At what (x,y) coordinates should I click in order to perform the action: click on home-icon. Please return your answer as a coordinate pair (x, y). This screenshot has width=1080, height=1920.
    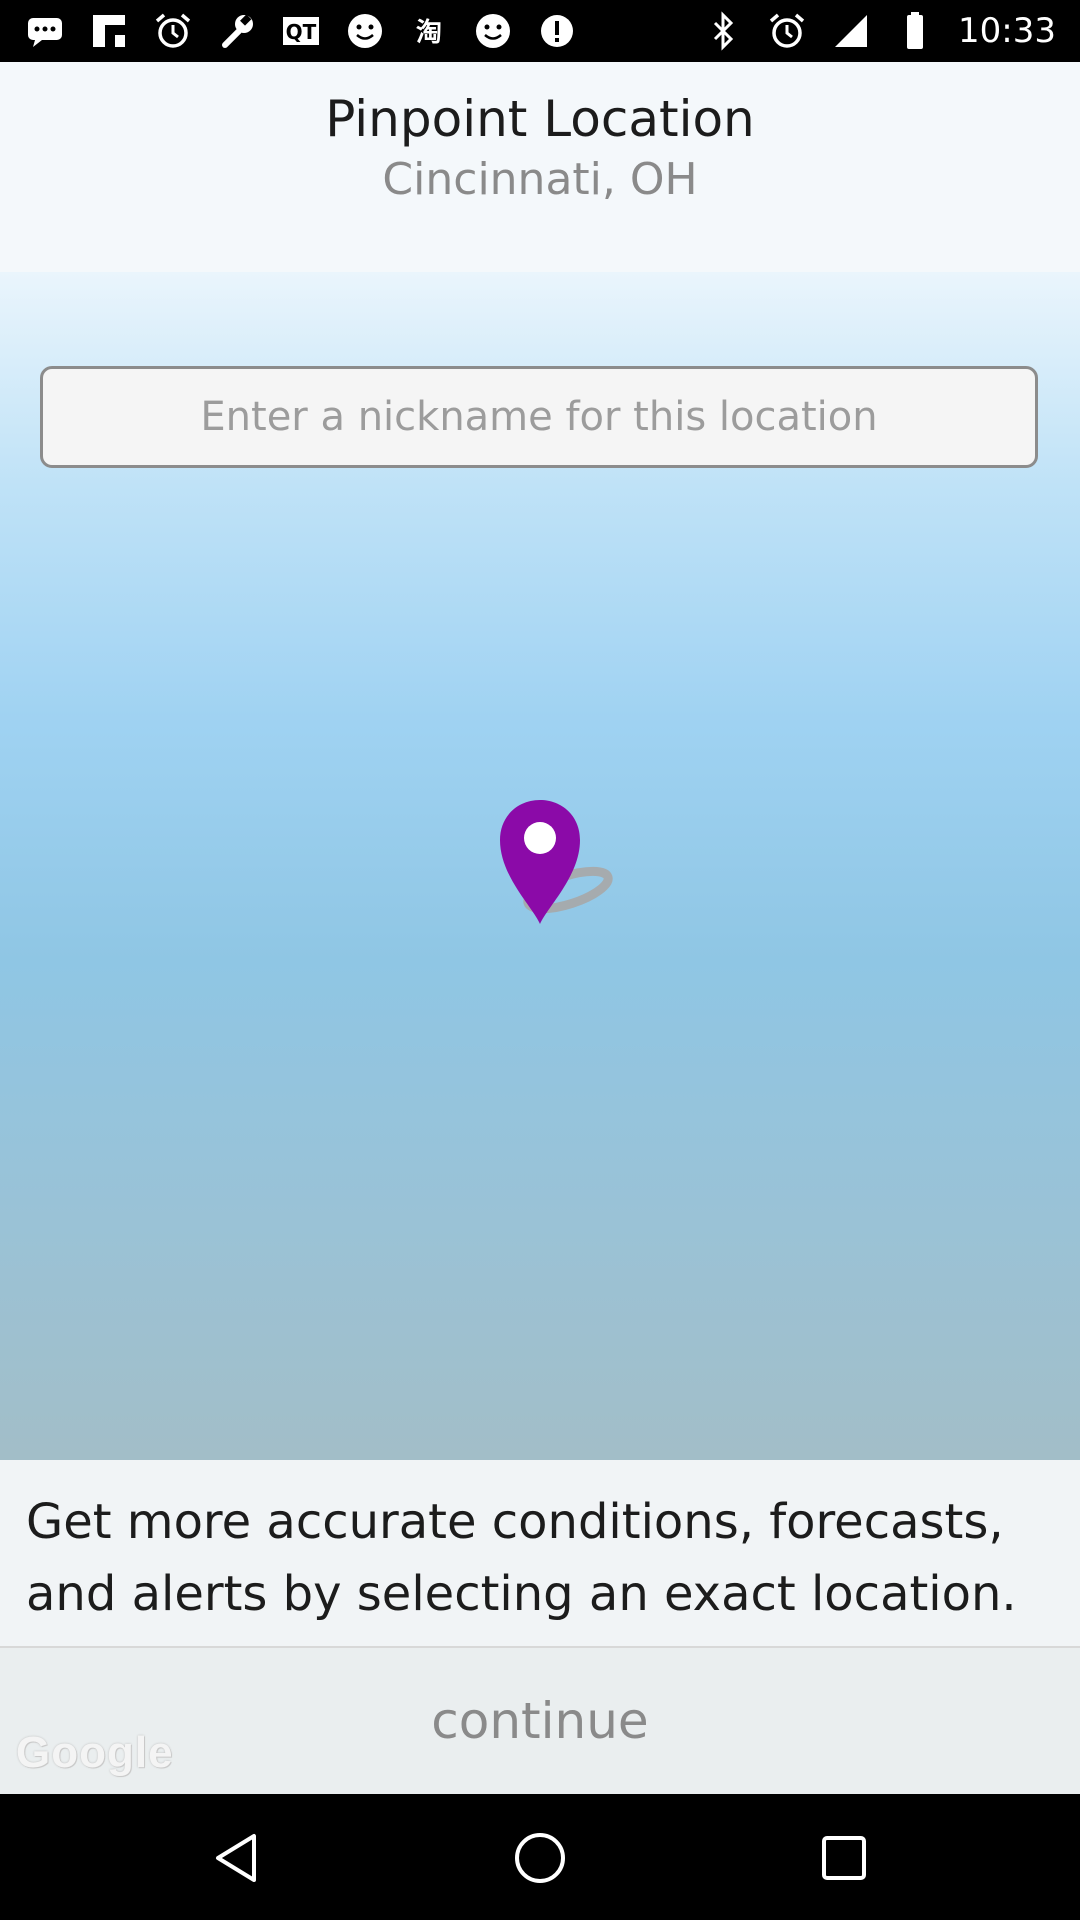
    Looking at the image, I should click on (540, 1858).